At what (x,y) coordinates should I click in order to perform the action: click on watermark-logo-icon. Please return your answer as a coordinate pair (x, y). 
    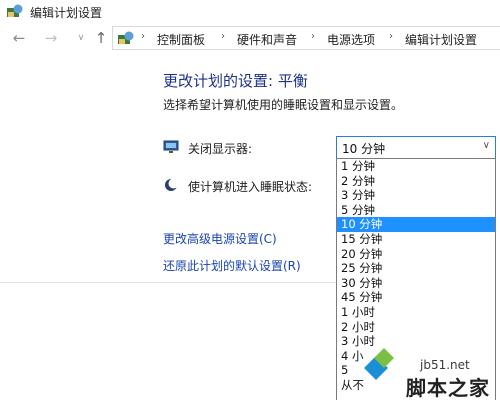
    Looking at the image, I should click on (379, 364).